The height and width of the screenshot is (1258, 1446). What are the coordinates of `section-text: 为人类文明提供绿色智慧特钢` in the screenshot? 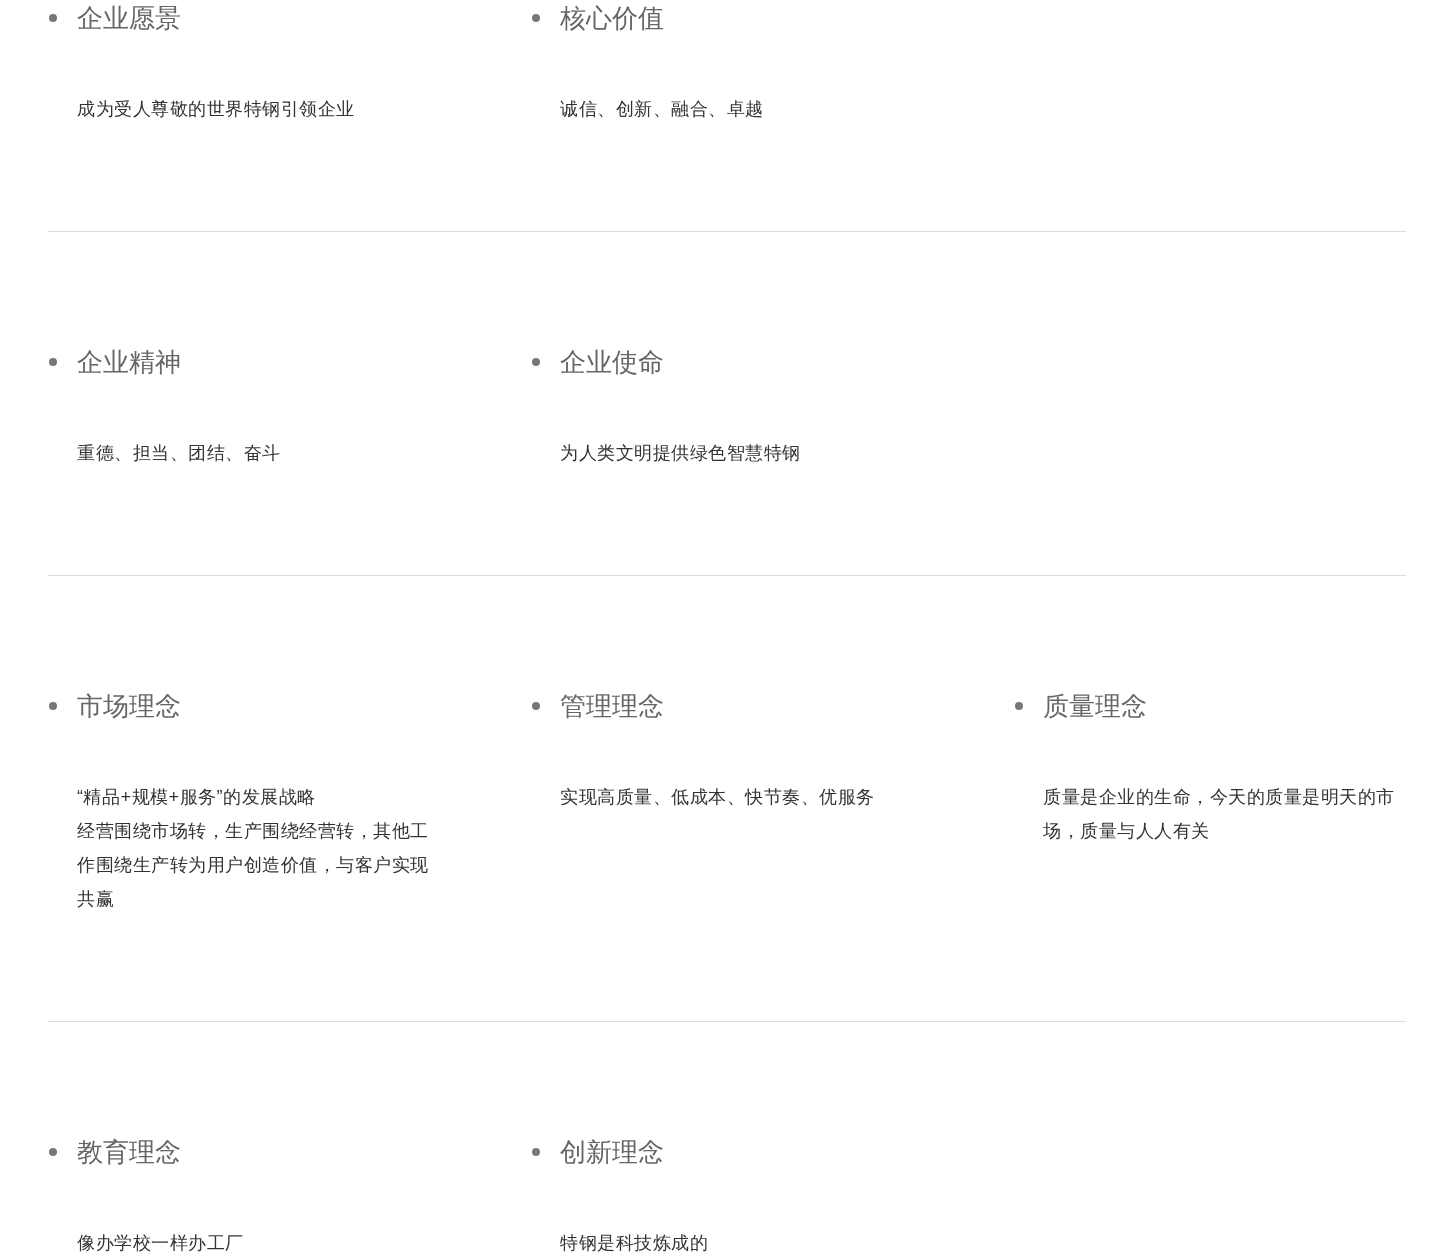 It's located at (681, 453).